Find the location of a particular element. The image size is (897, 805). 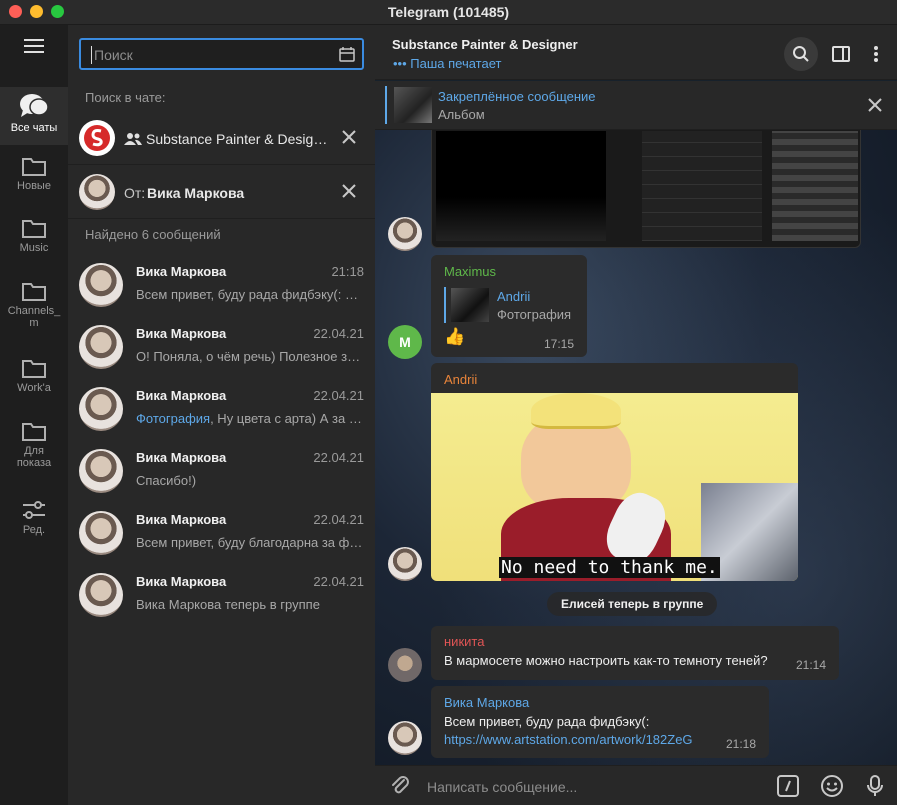

folder-music: Music is located at coordinates (34, 242).